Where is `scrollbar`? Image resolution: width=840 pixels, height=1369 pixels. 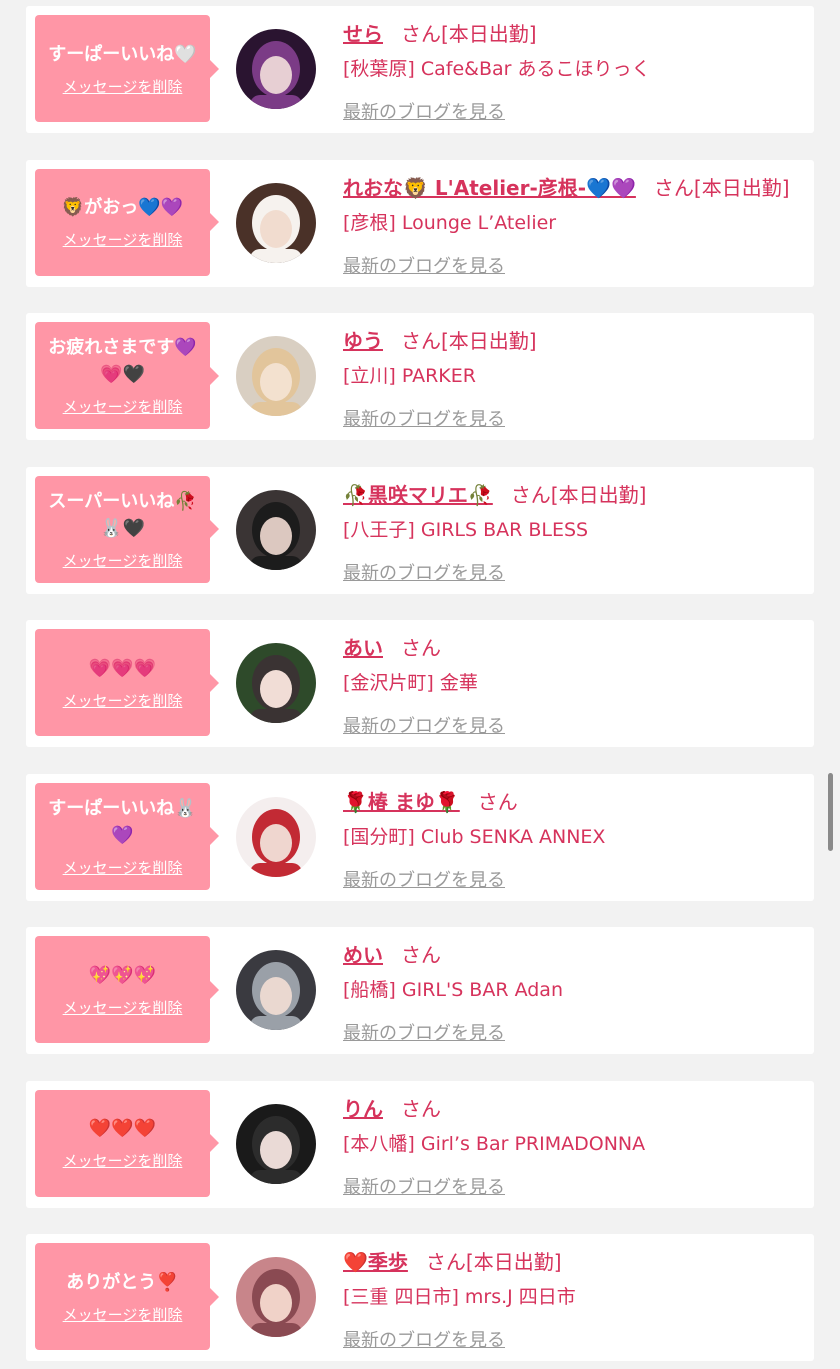 scrollbar is located at coordinates (830, 812).